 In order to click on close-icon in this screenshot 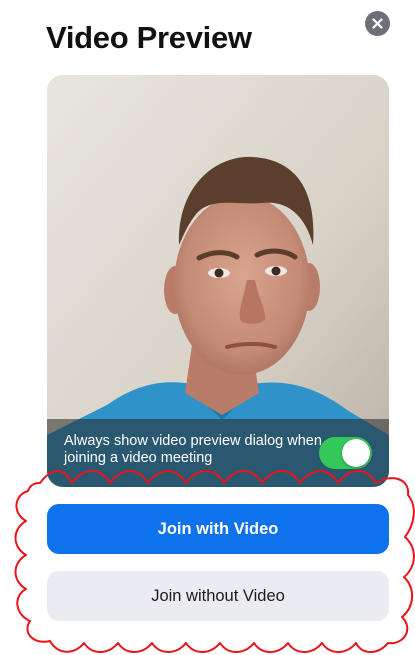, I will do `click(377, 23)`.